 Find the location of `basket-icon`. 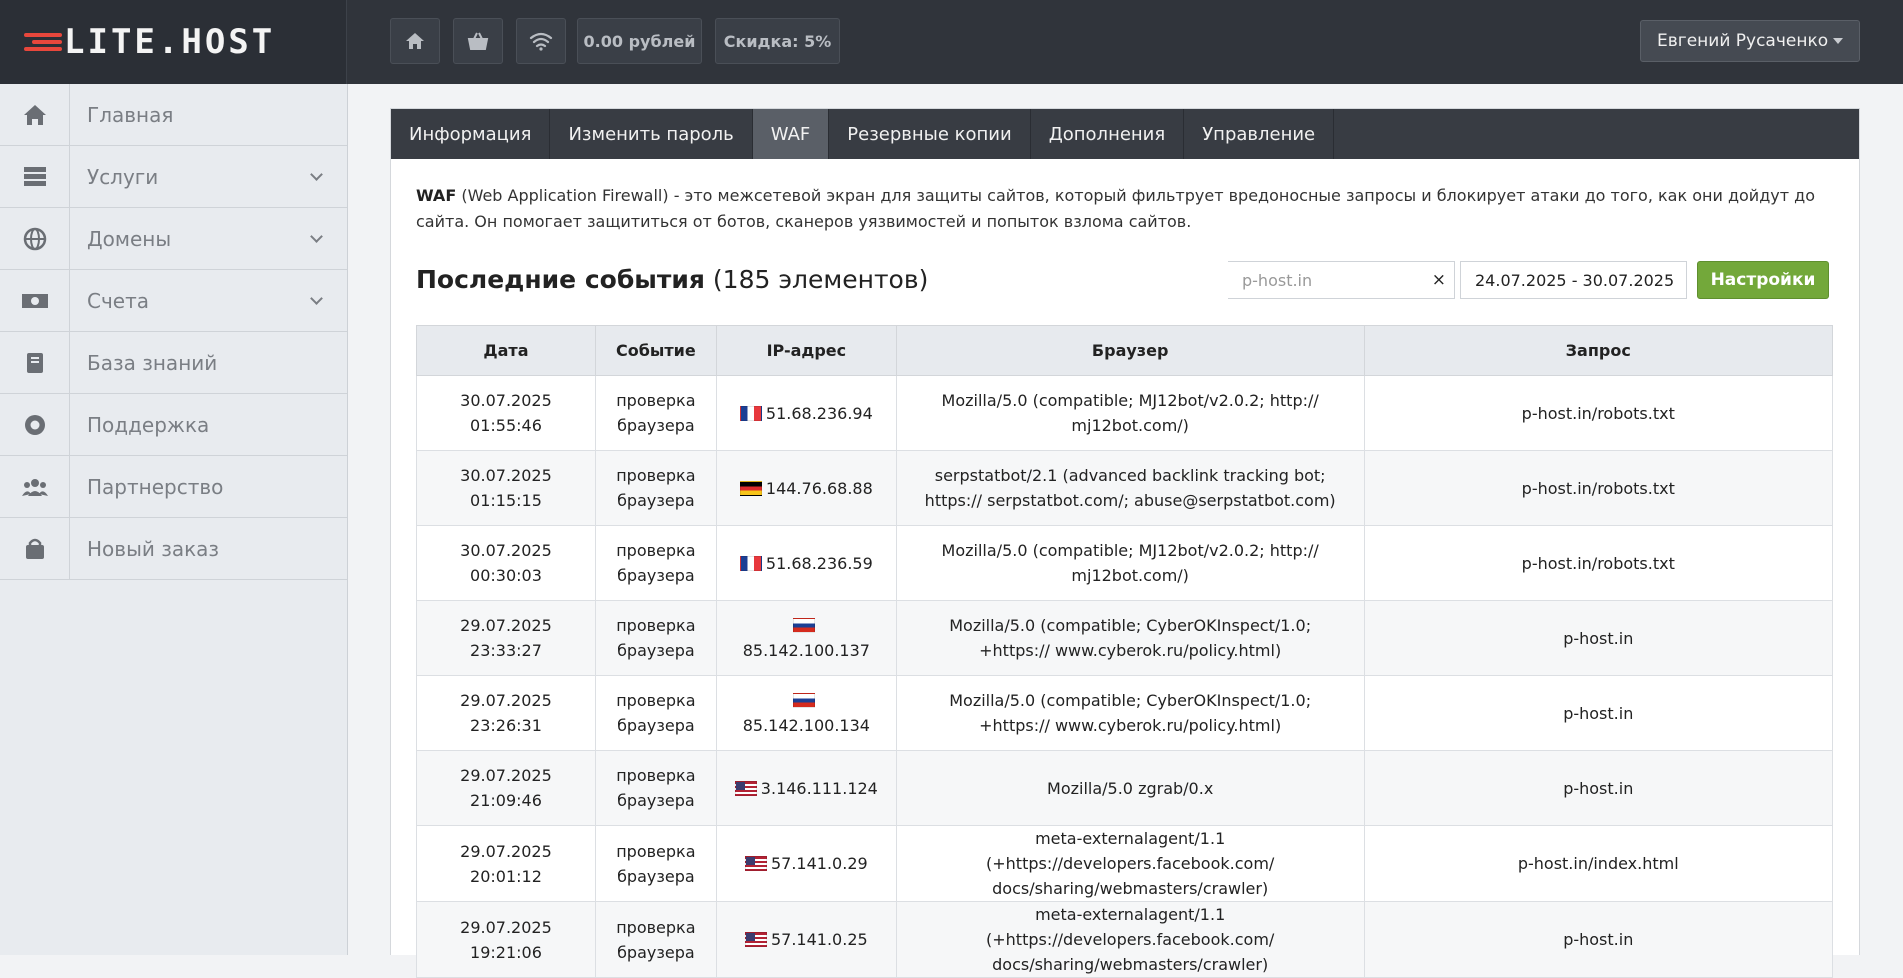

basket-icon is located at coordinates (478, 41).